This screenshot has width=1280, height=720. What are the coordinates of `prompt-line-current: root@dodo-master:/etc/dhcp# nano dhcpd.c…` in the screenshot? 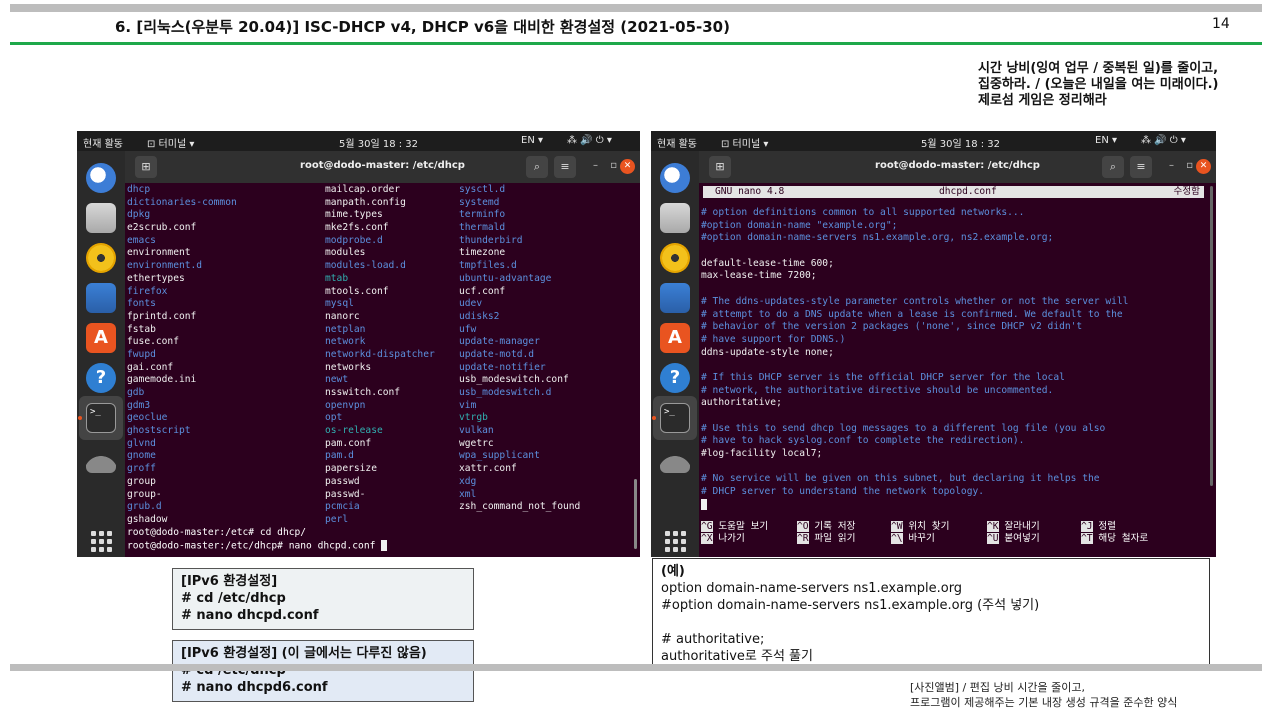 It's located at (257, 546).